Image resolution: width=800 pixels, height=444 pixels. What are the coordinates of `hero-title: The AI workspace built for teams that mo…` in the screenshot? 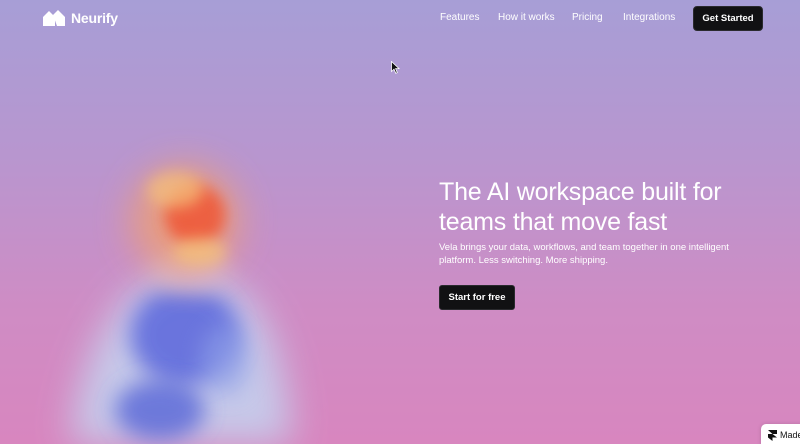 It's located at (580, 207).